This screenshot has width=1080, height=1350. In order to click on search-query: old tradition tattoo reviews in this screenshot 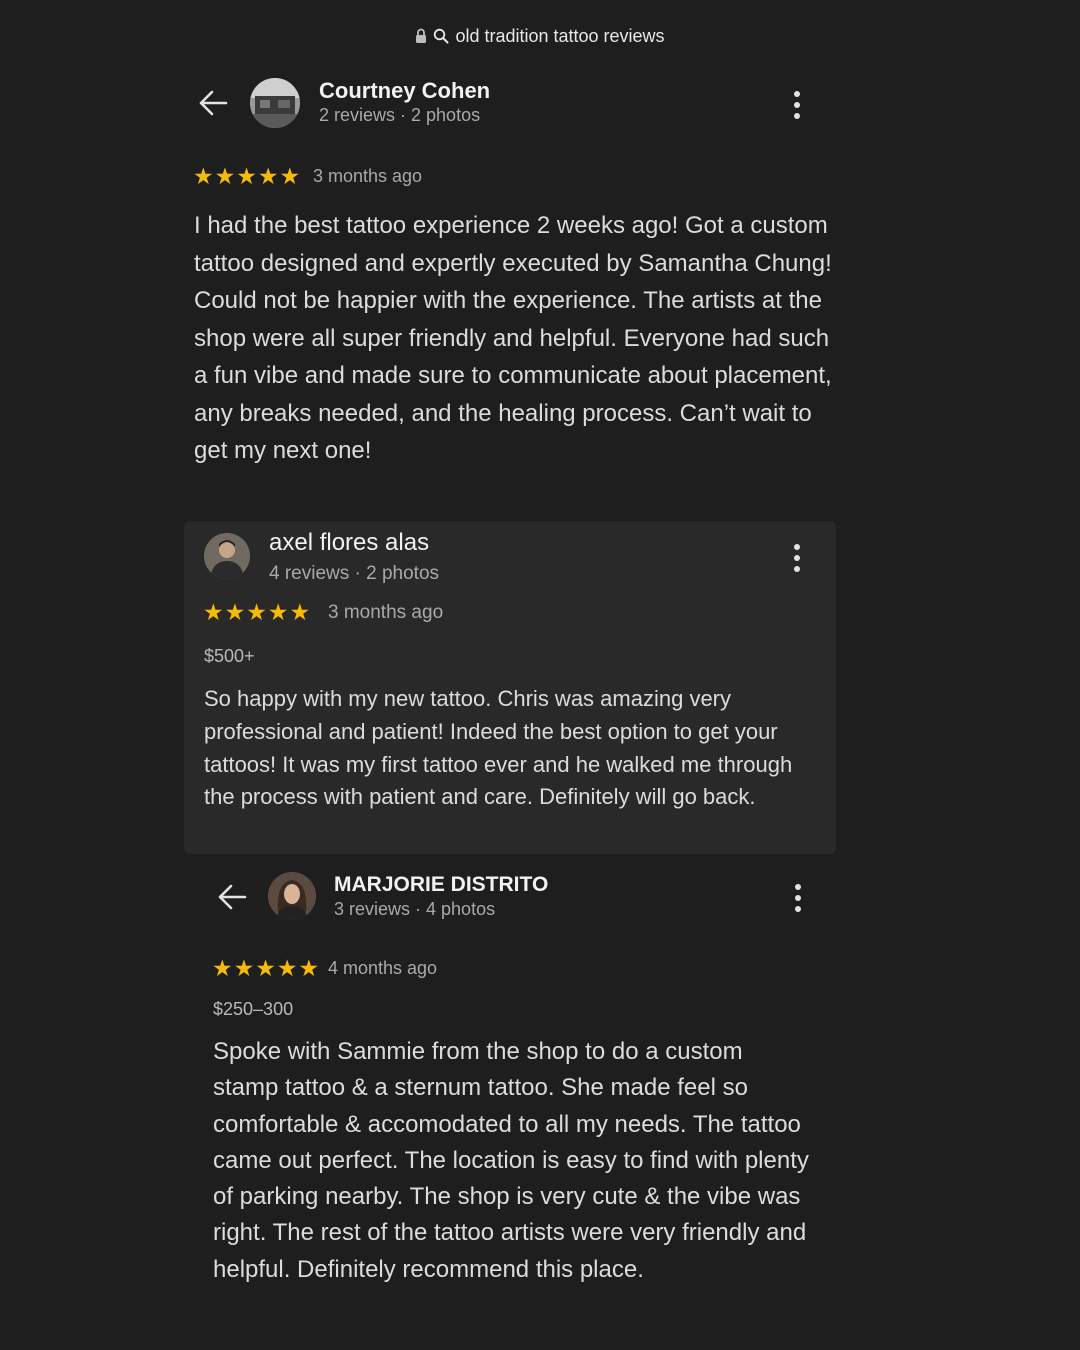, I will do `click(559, 36)`.